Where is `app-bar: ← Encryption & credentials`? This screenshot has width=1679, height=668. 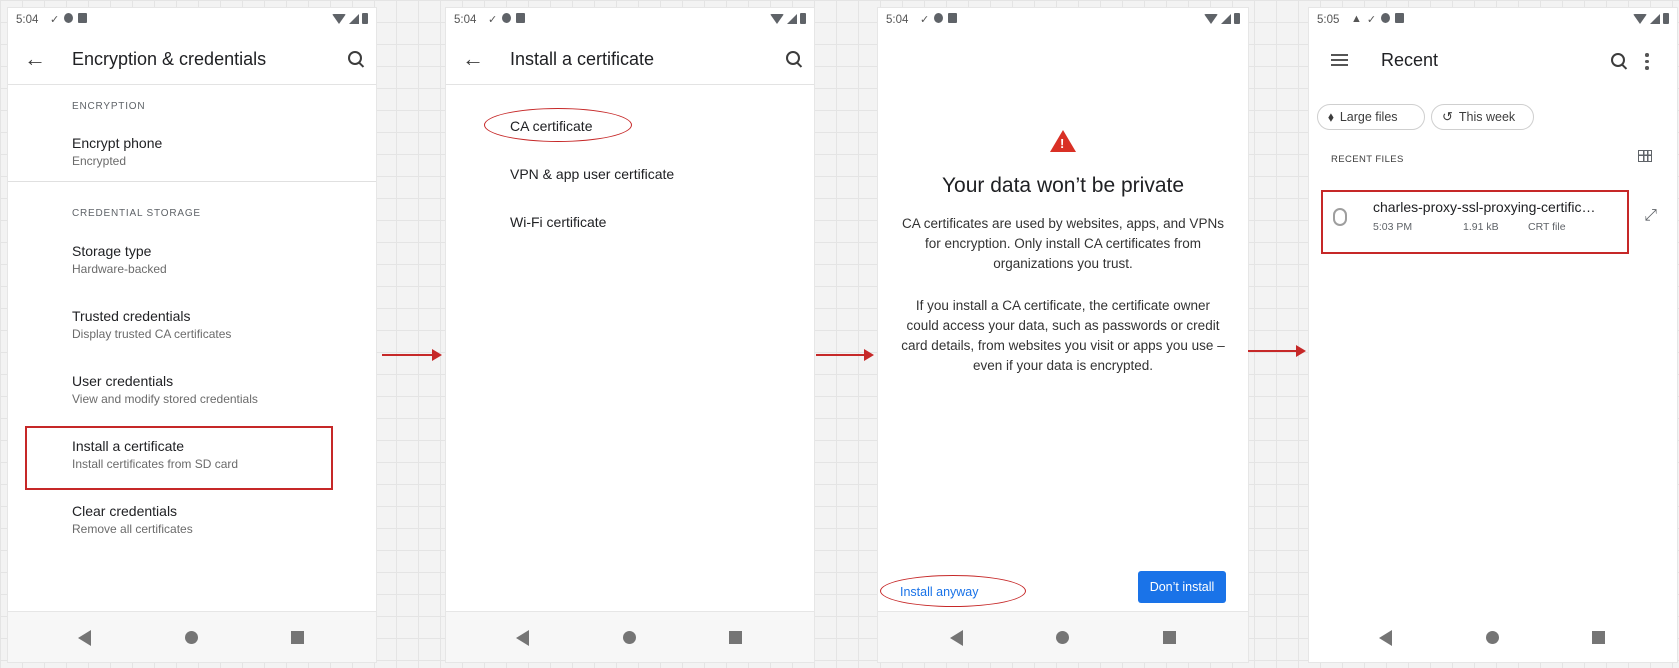
app-bar: ← Encryption & credentials is located at coordinates (192, 59).